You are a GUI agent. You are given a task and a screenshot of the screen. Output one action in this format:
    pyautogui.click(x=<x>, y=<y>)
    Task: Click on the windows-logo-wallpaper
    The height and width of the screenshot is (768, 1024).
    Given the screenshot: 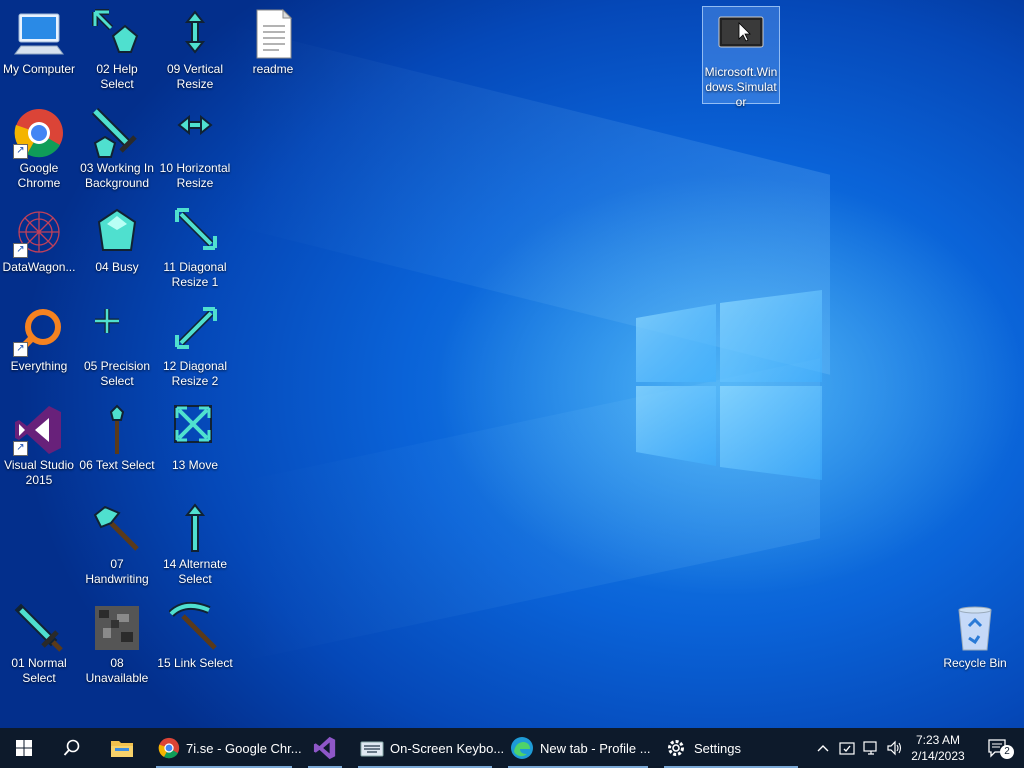 What is the action you would take?
    pyautogui.click(x=729, y=385)
    